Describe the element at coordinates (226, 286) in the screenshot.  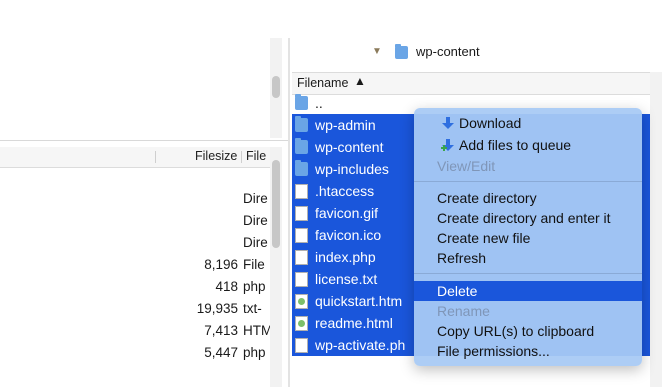
I see `file-size: 418` at that location.